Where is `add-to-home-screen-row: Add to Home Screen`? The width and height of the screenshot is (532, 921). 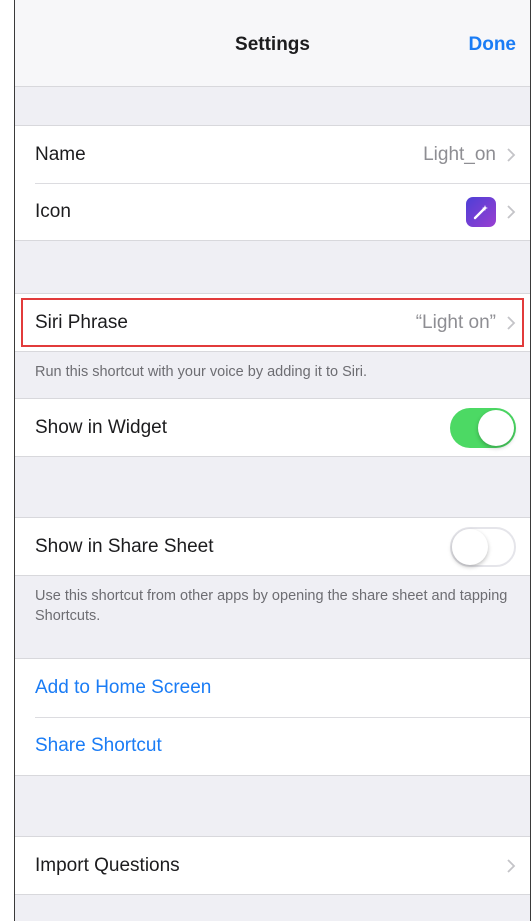
add-to-home-screen-row: Add to Home Screen is located at coordinates (272, 688).